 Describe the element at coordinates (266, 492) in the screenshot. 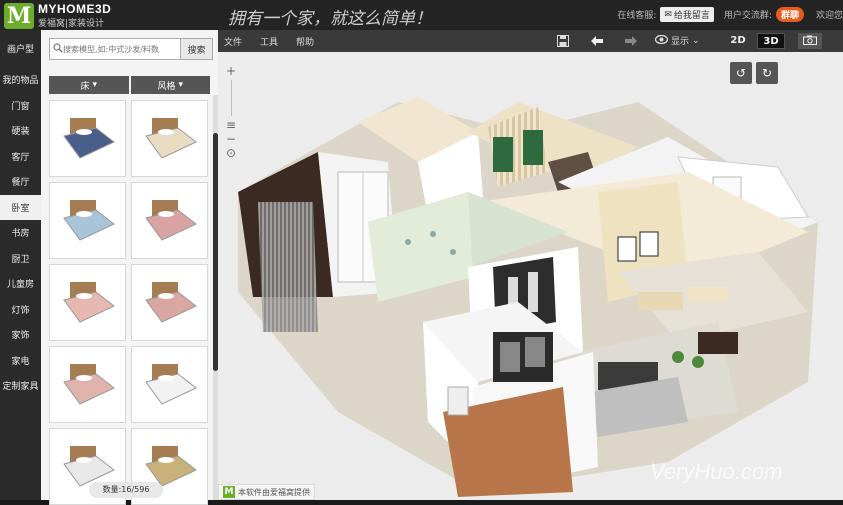

I see `footer-note: M 本软件由爱福窝提供` at that location.